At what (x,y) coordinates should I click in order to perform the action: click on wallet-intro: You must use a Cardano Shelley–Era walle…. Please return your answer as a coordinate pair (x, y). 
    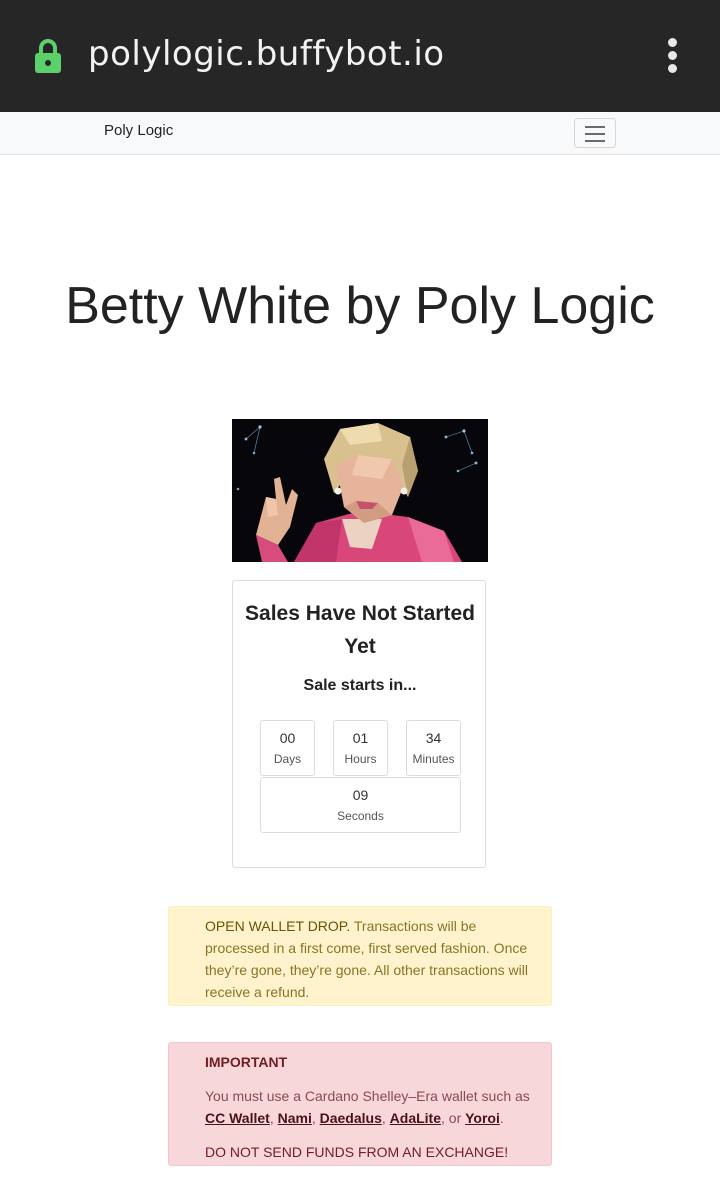
    Looking at the image, I should click on (367, 1096).